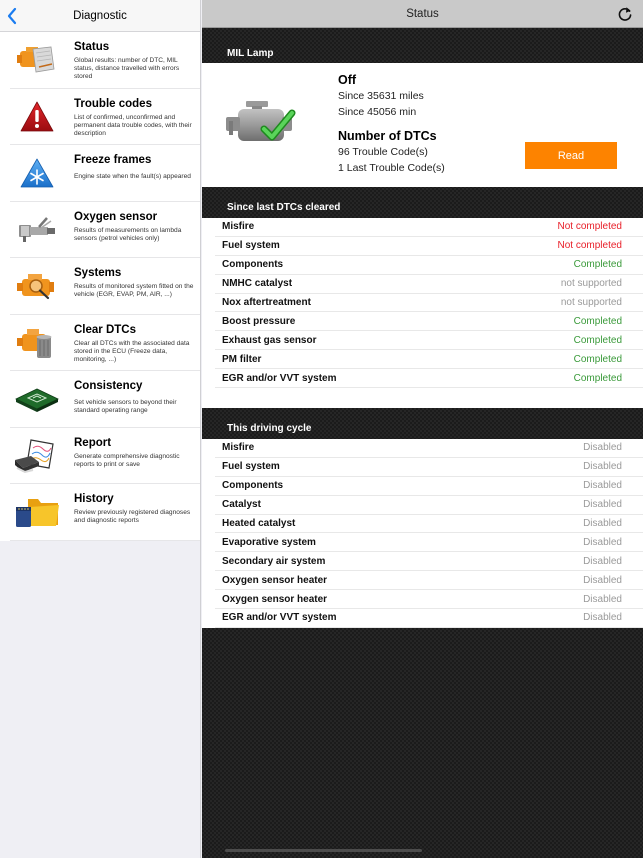 The width and height of the screenshot is (643, 858). I want to click on table-row: Nox aftertreatment not supported, so click(429, 303).